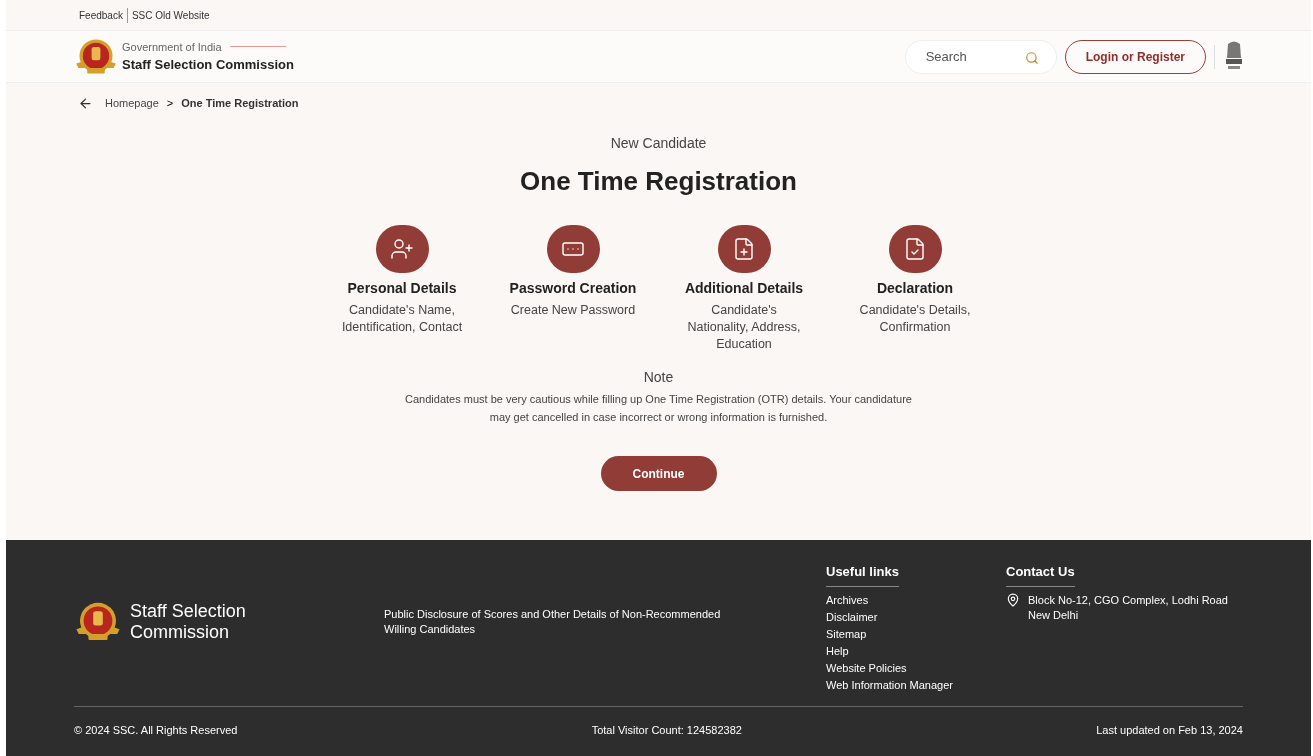 The height and width of the screenshot is (756, 1313). I want to click on copyright-text: © 2024 SSC. All Rights Reserved, so click(156, 730).